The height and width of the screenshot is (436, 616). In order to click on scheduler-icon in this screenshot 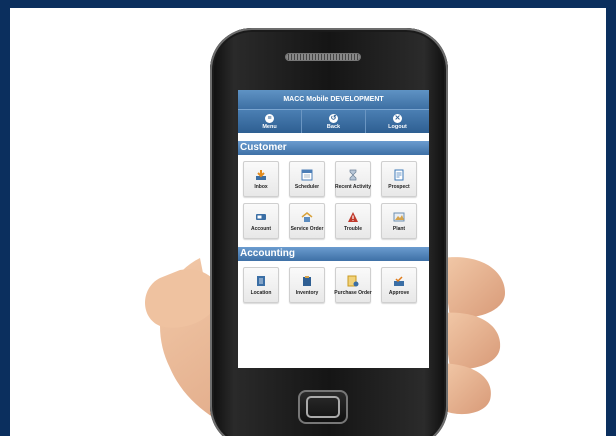, I will do `click(307, 175)`.